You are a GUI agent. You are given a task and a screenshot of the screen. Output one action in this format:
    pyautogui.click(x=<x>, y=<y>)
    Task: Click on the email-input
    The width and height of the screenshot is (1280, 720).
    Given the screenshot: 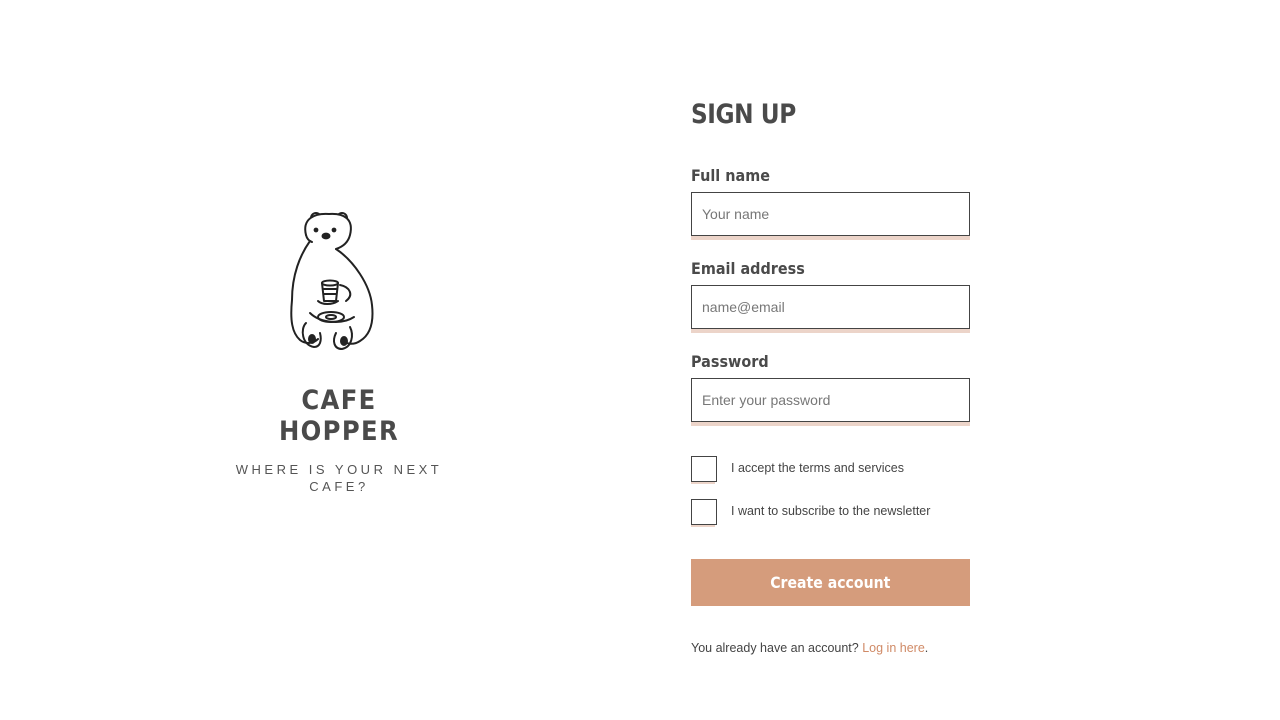 What is the action you would take?
    pyautogui.click(x=830, y=307)
    